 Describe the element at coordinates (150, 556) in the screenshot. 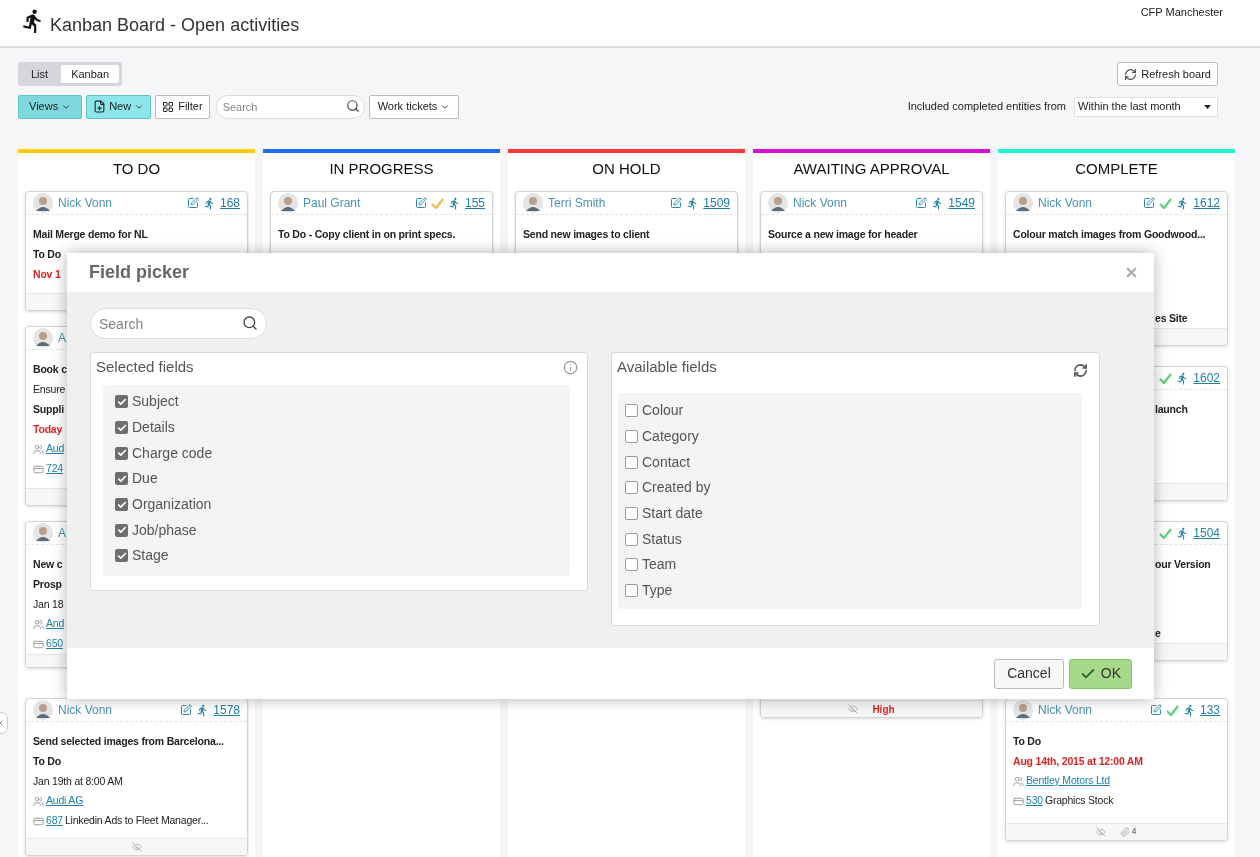

I see `field-label: Stage` at that location.